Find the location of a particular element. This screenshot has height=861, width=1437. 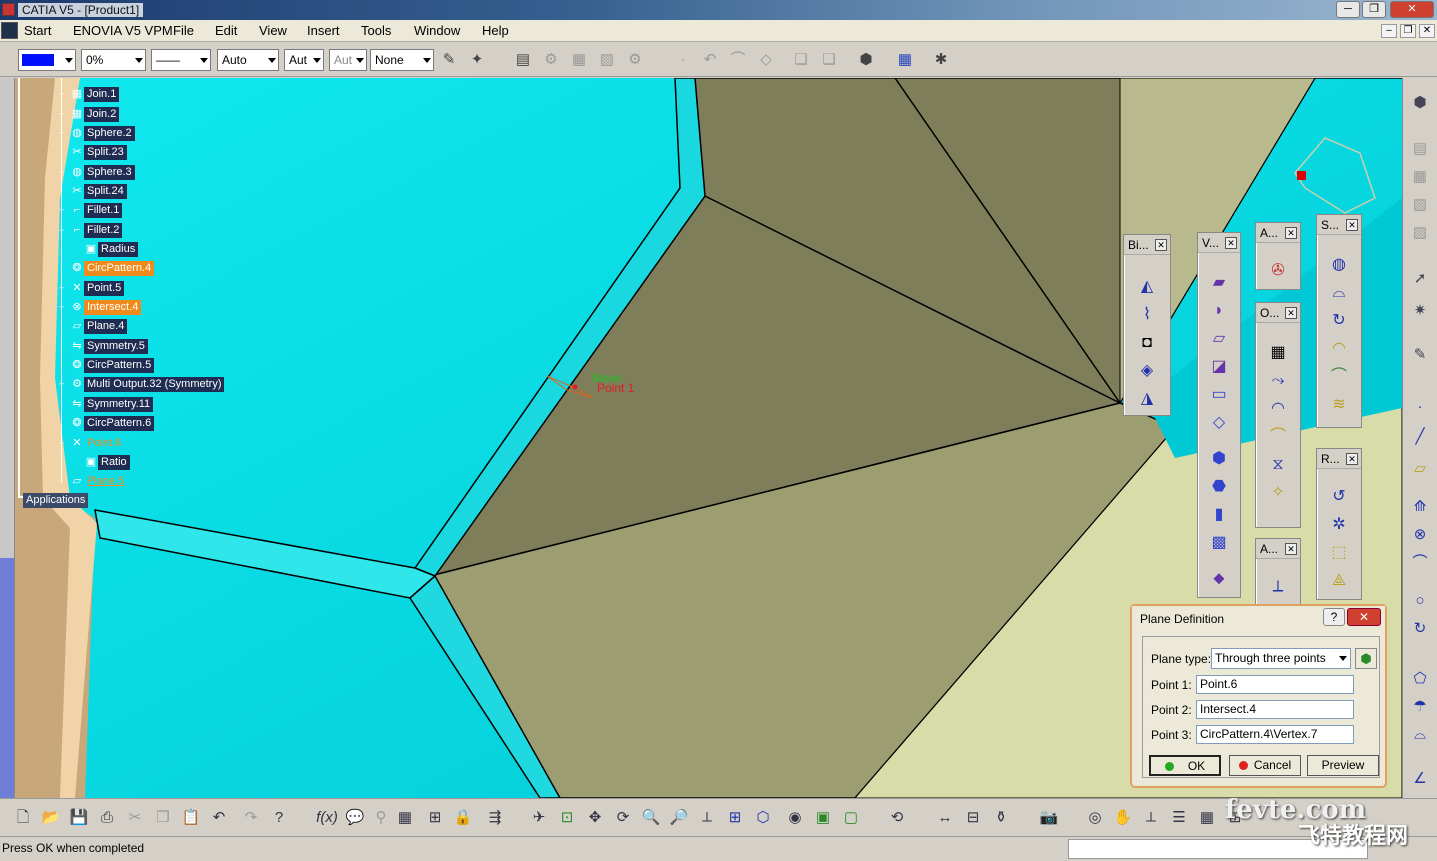

point-icon: · is located at coordinates (1420, 407).